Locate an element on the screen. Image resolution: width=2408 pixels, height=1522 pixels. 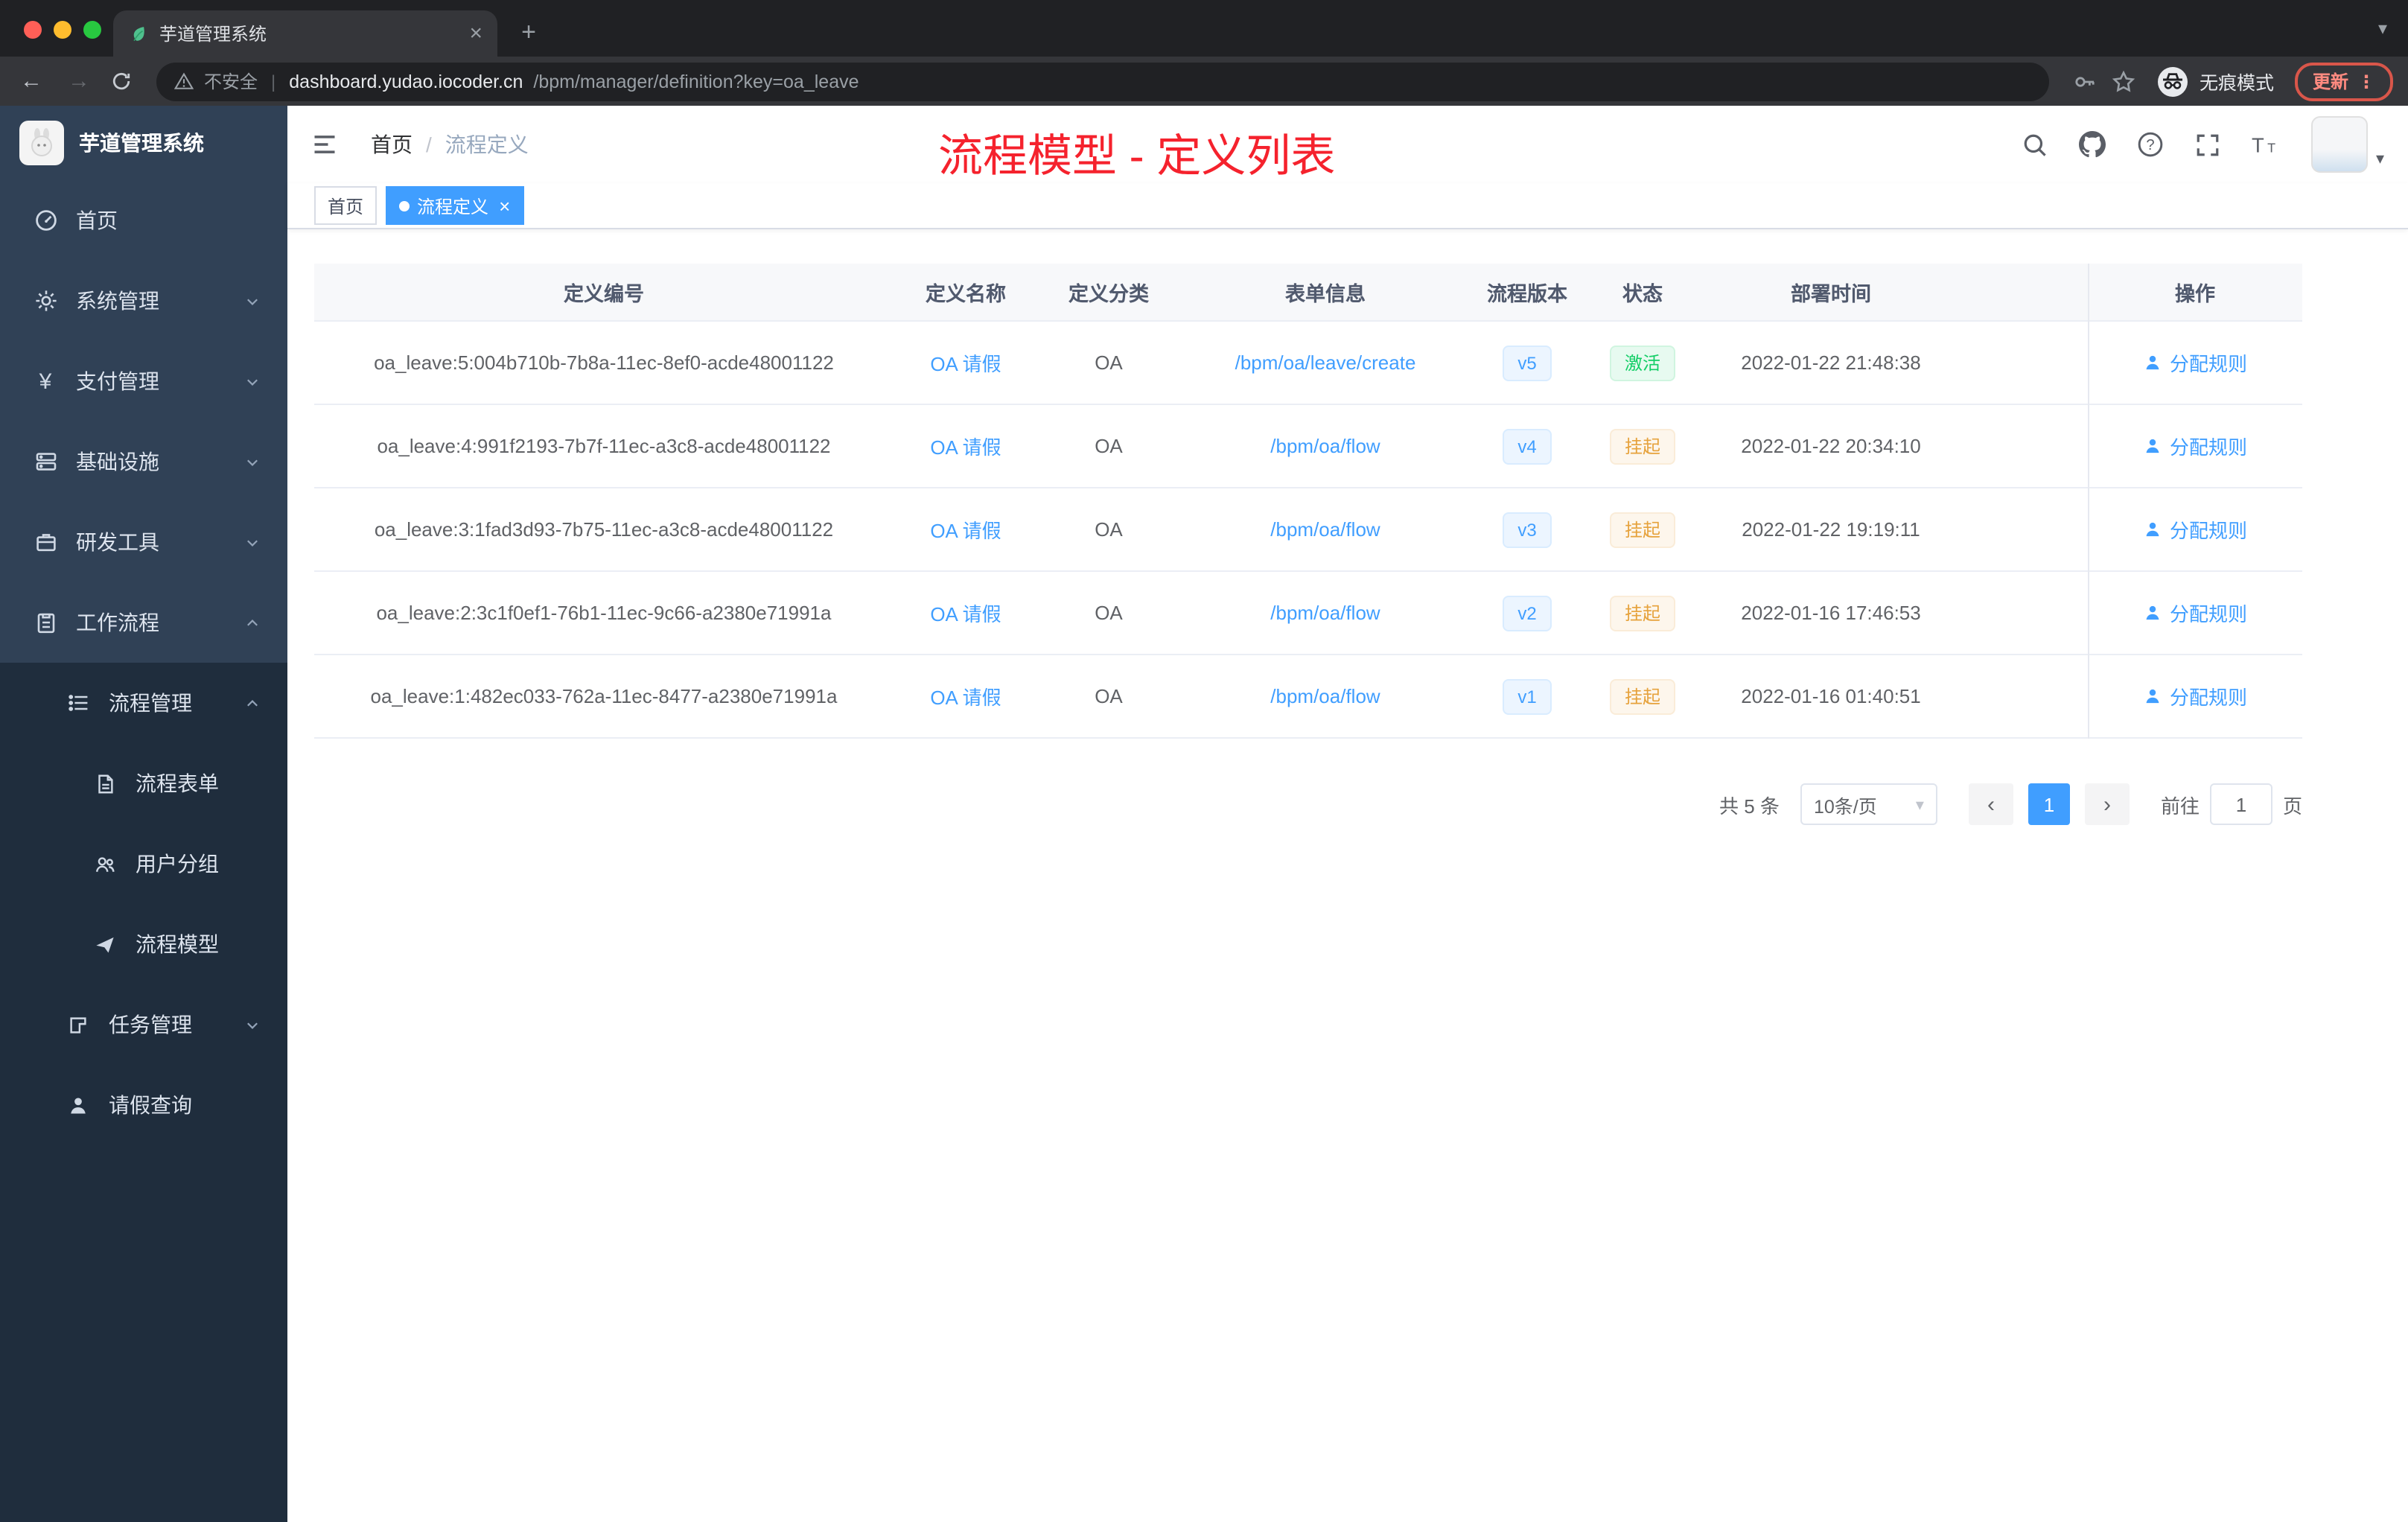
sidebar-item-system: 系统管理 is located at coordinates (143, 301).